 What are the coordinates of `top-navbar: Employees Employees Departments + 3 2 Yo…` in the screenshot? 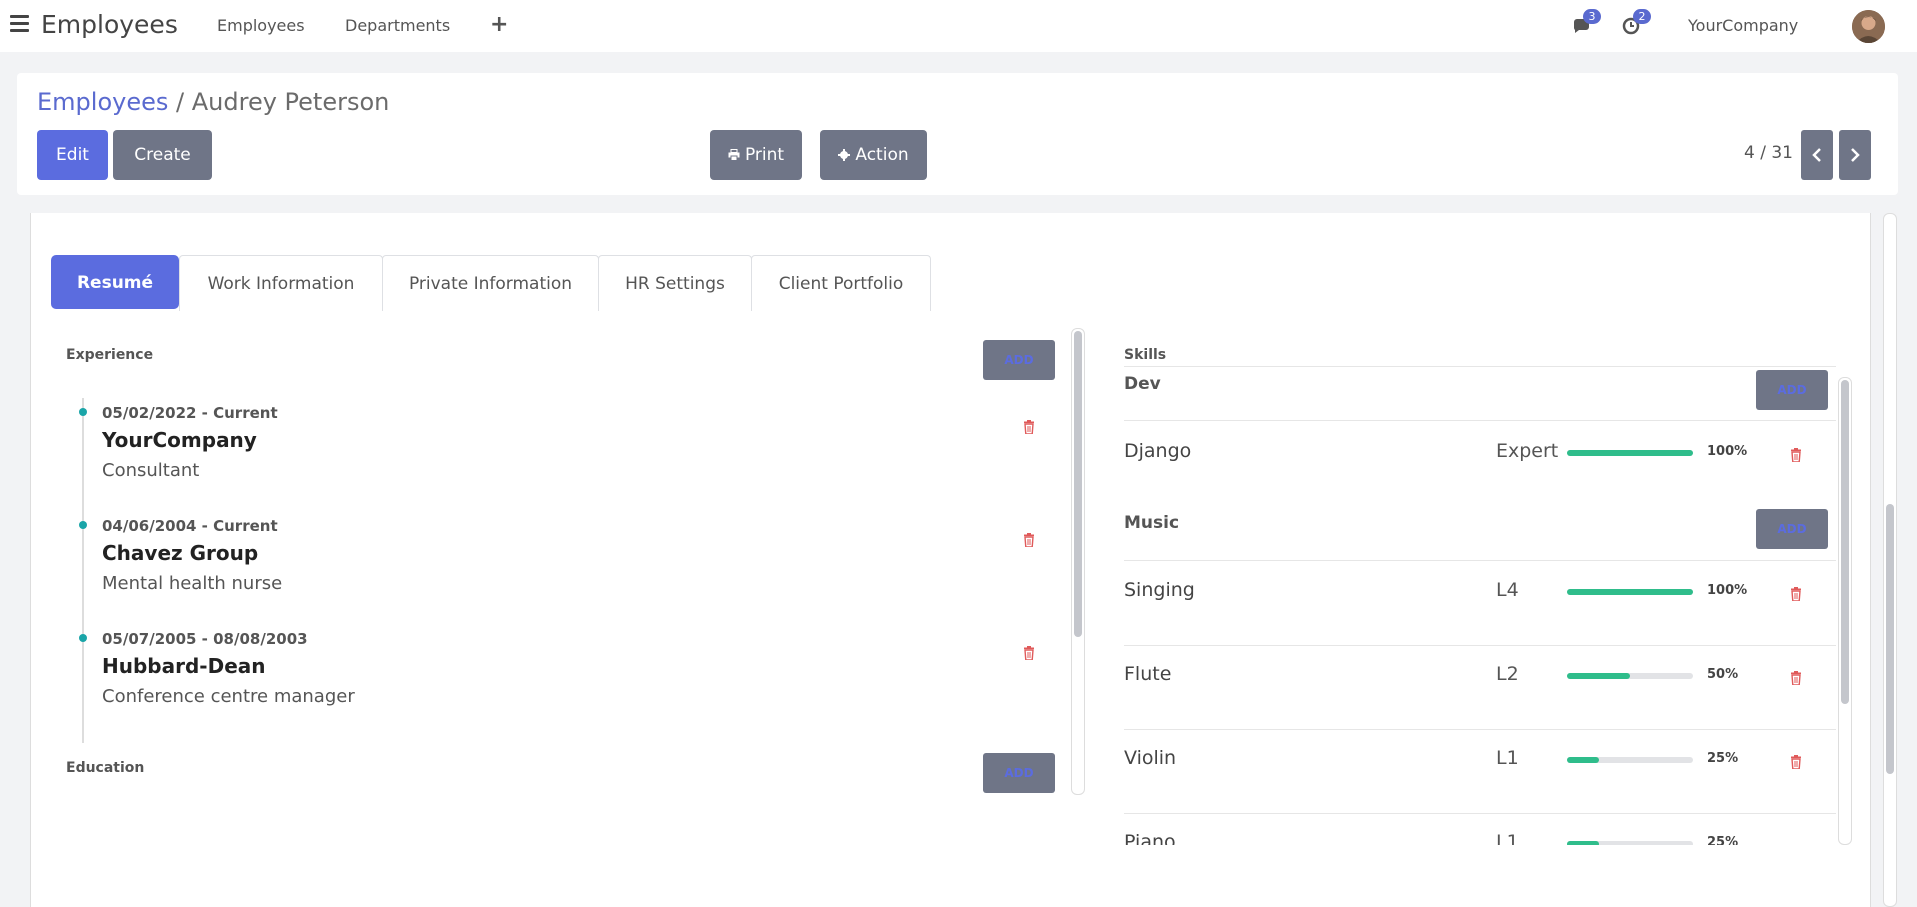 It's located at (958, 26).